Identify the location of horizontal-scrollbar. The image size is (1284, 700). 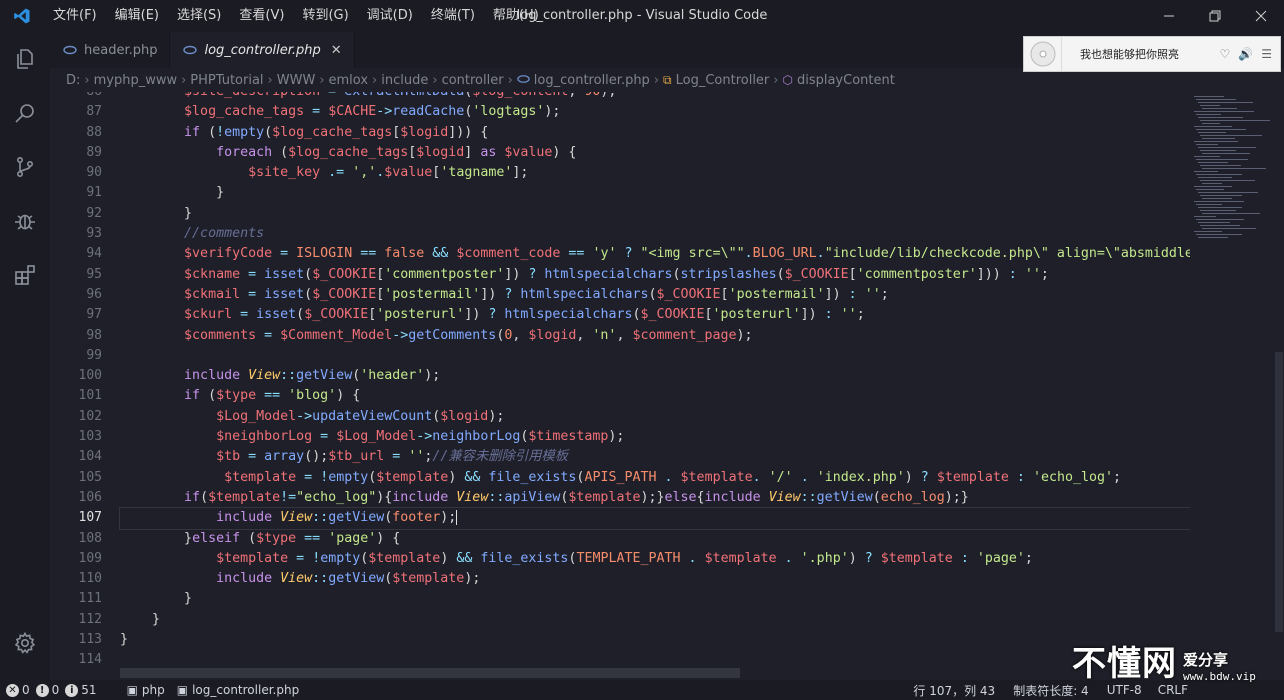
(430, 673).